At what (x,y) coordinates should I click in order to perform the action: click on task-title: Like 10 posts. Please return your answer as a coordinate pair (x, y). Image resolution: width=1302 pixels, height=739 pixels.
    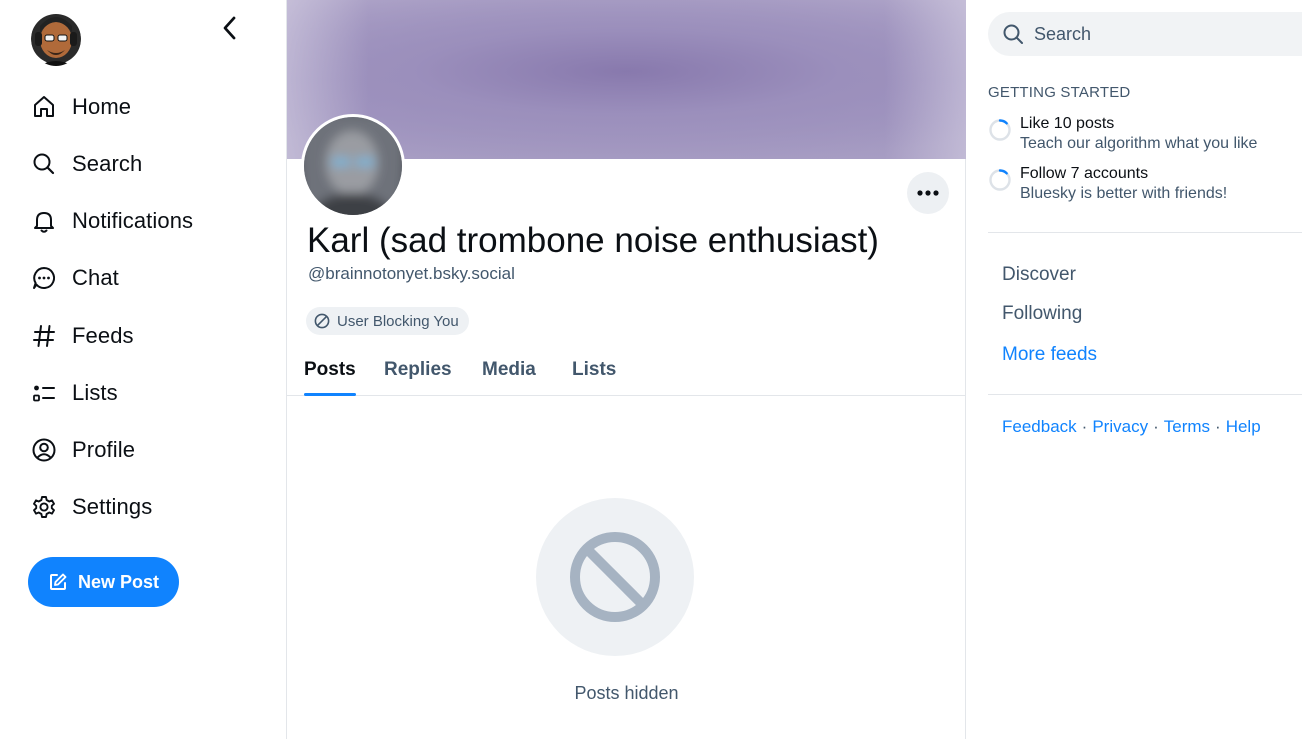
    Looking at the image, I should click on (1067, 123).